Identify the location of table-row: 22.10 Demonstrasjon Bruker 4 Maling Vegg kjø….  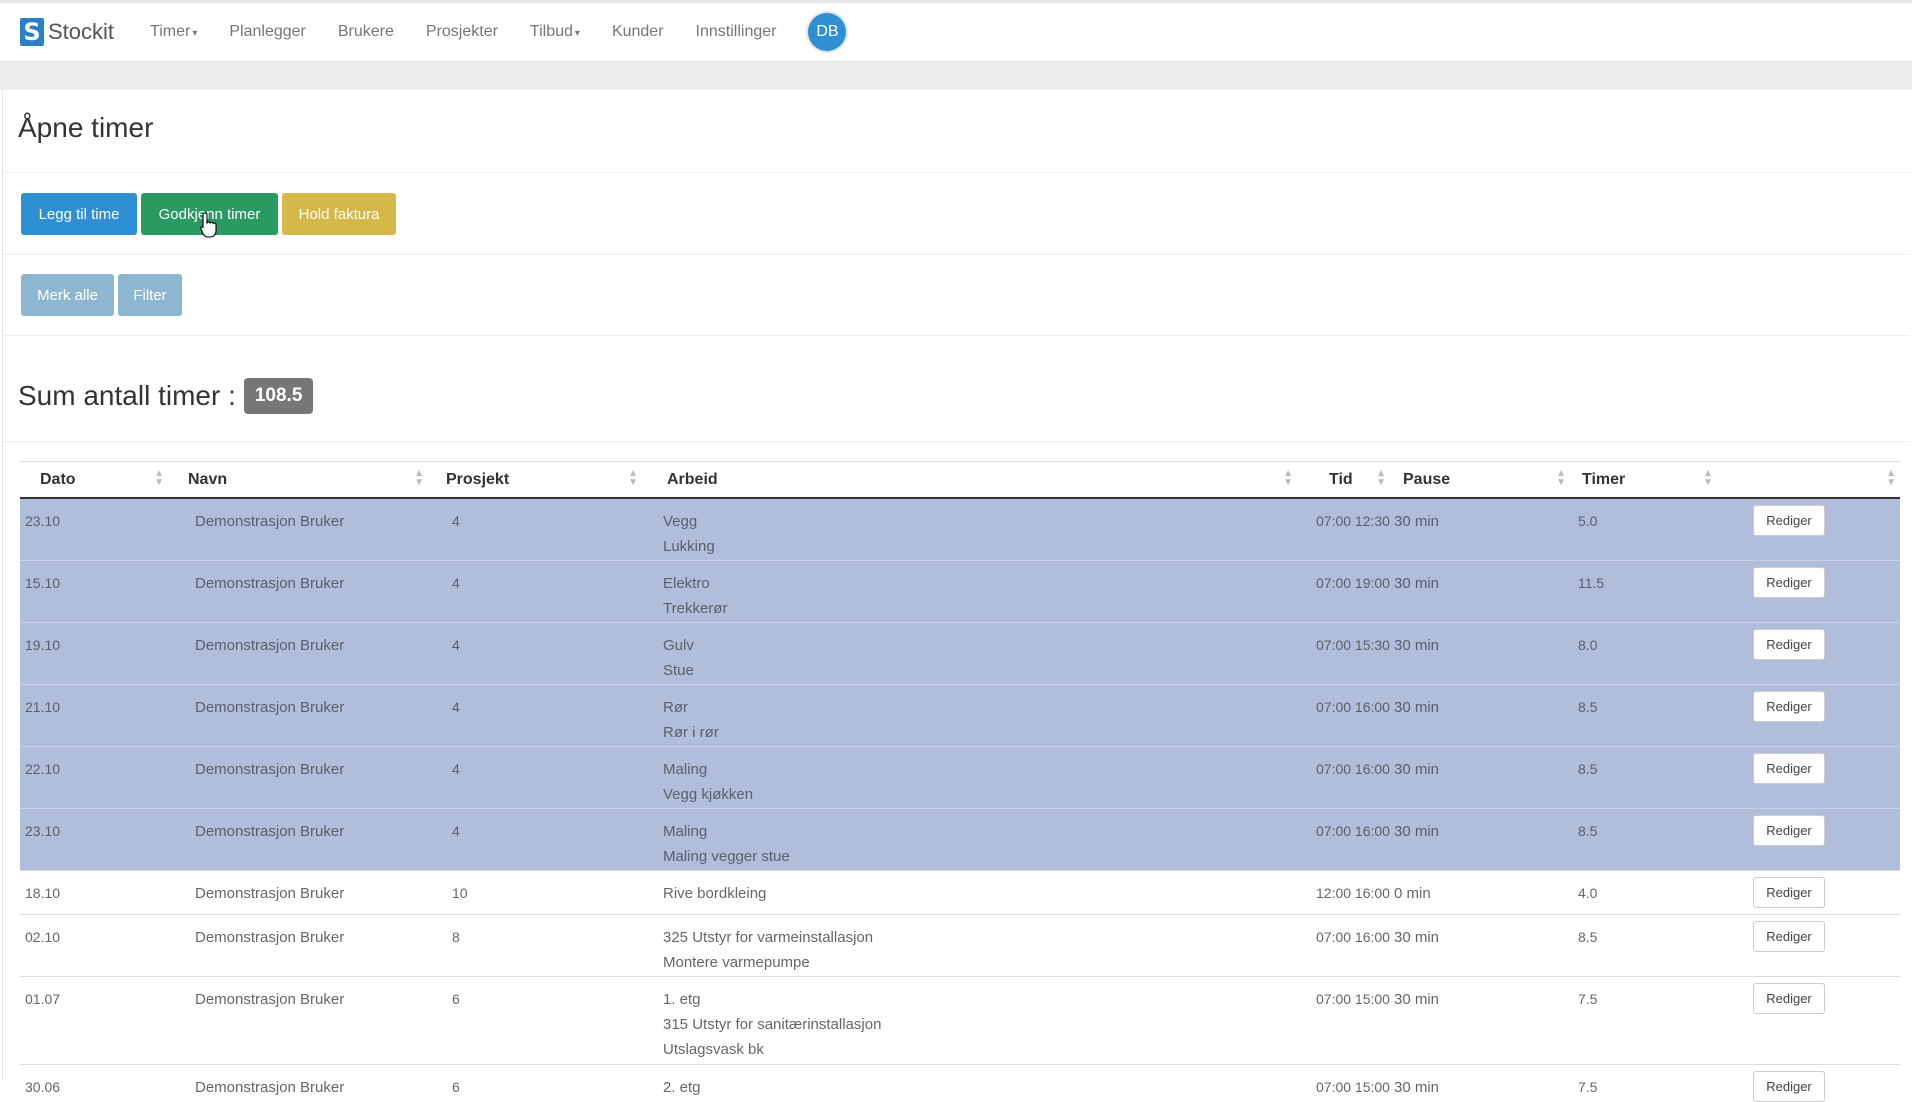
(960, 776).